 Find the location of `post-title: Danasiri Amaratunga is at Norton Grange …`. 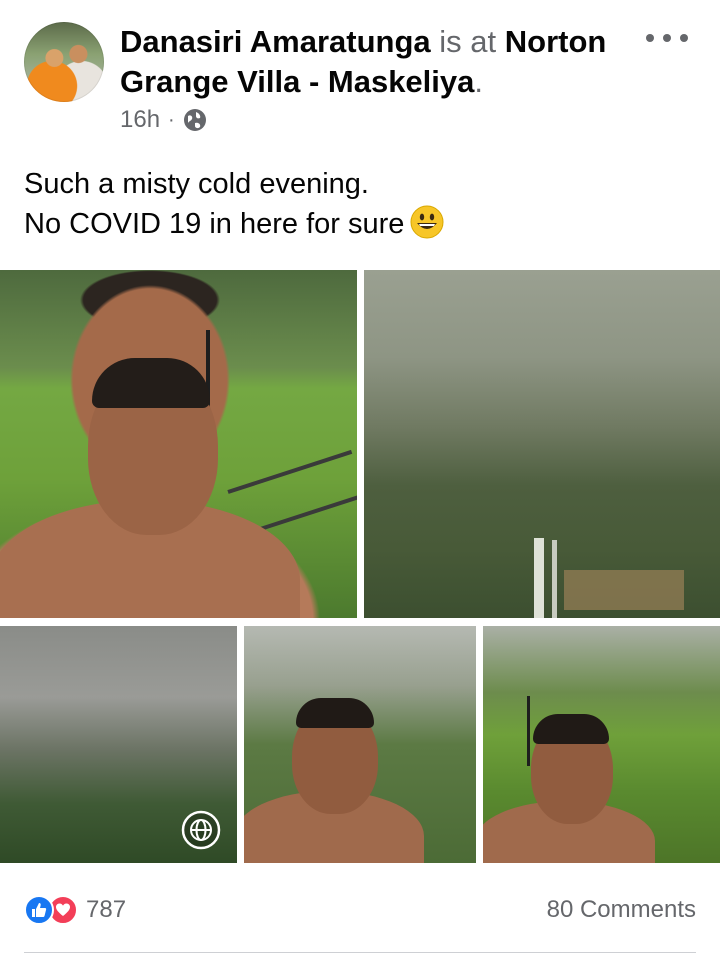

post-title: Danasiri Amaratunga is at Norton Grange … is located at coordinates (370, 62).